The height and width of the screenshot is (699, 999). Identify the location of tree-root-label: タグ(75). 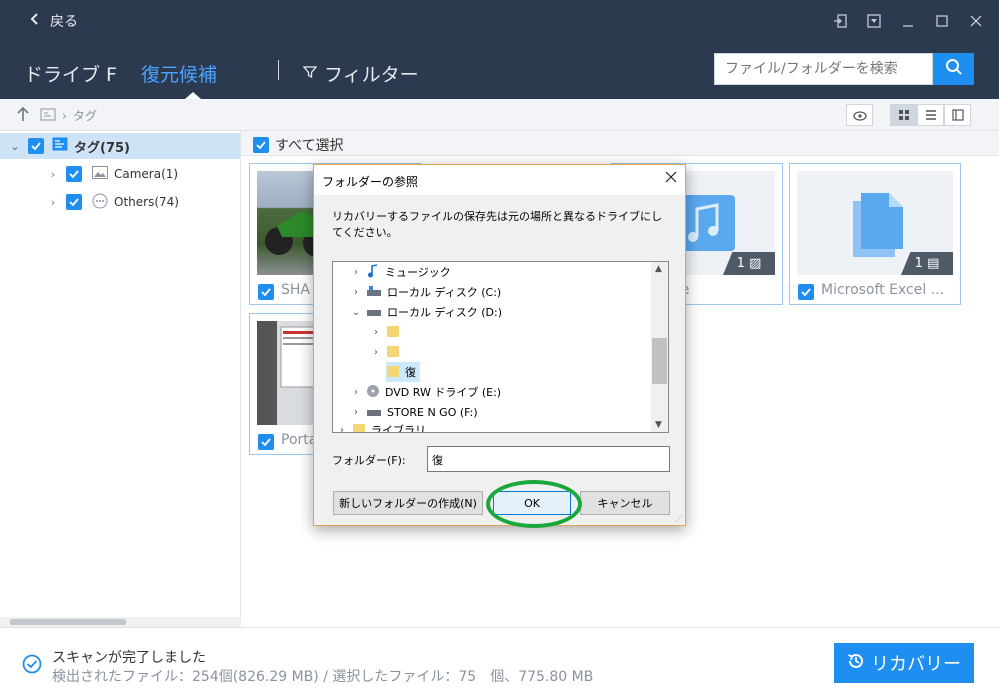
(102, 148).